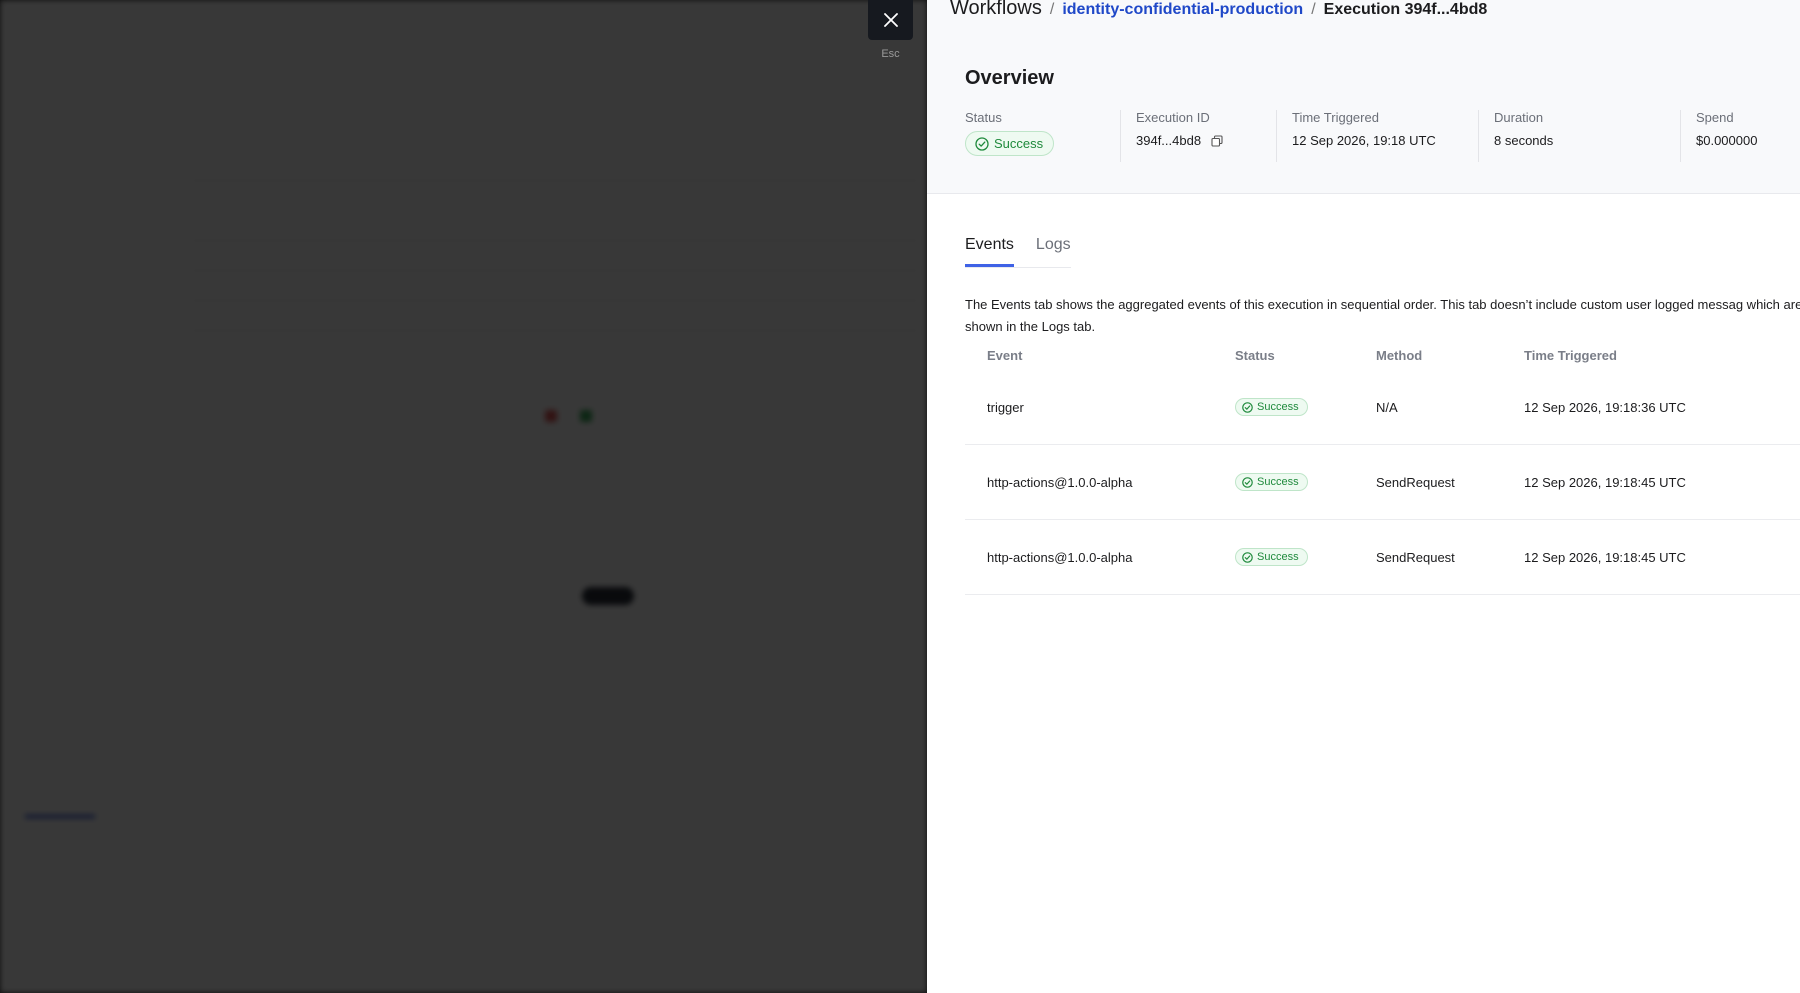 The height and width of the screenshot is (993, 1800). I want to click on esc-hint: Esc, so click(890, 54).